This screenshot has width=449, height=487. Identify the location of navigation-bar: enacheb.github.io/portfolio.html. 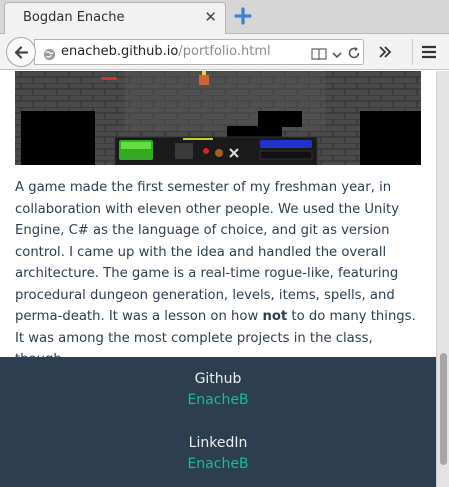
(224, 52).